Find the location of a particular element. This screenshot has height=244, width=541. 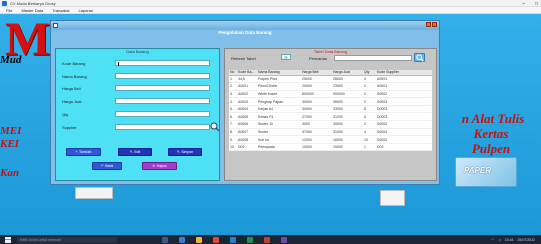

table-cell: 8. is located at coordinates (233, 132).